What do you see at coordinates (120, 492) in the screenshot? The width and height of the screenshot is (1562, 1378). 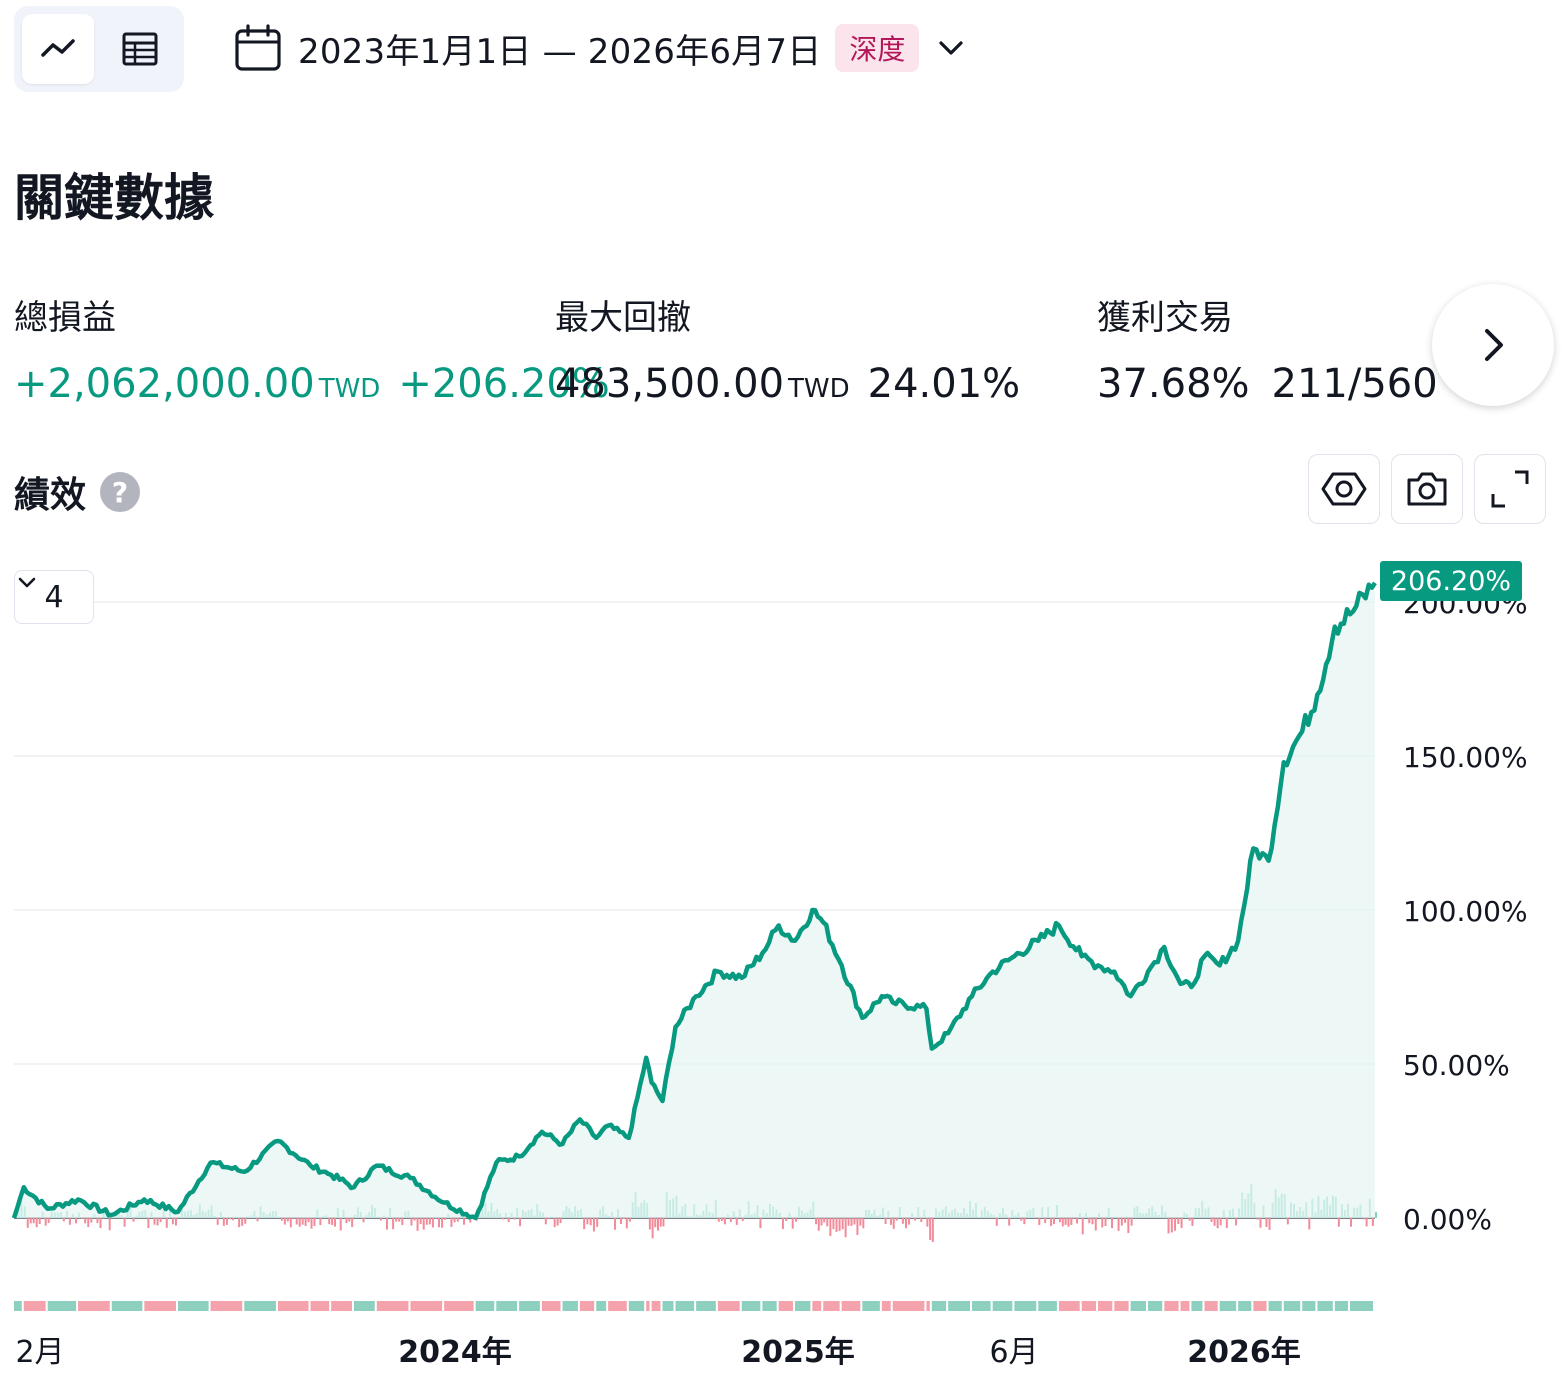 I see `help-icon: ?` at bounding box center [120, 492].